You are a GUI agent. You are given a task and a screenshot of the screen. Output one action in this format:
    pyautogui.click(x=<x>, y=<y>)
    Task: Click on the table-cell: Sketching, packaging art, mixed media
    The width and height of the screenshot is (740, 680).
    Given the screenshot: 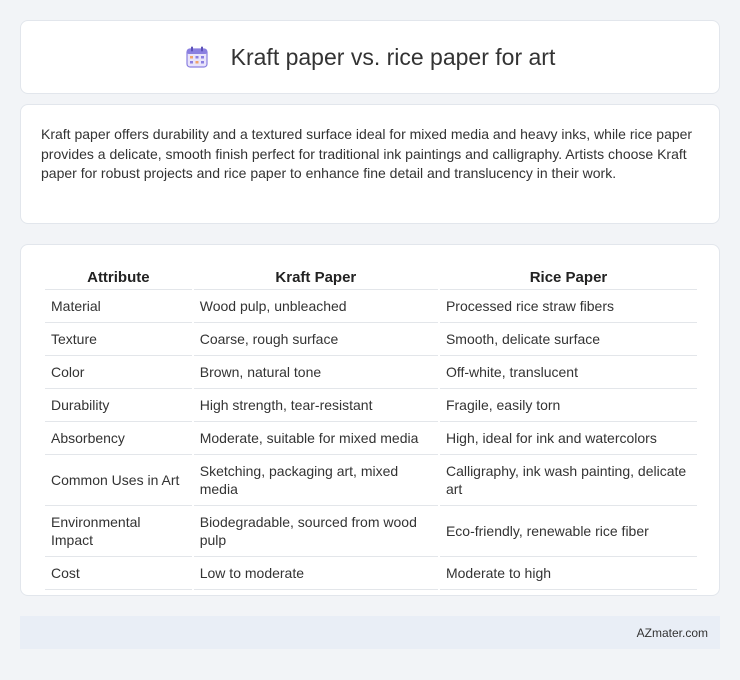 What is the action you would take?
    pyautogui.click(x=315, y=480)
    